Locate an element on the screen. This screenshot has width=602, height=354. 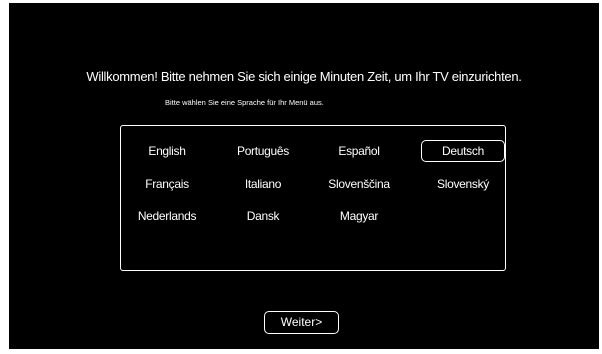
next-button: Weiter> is located at coordinates (301, 322).